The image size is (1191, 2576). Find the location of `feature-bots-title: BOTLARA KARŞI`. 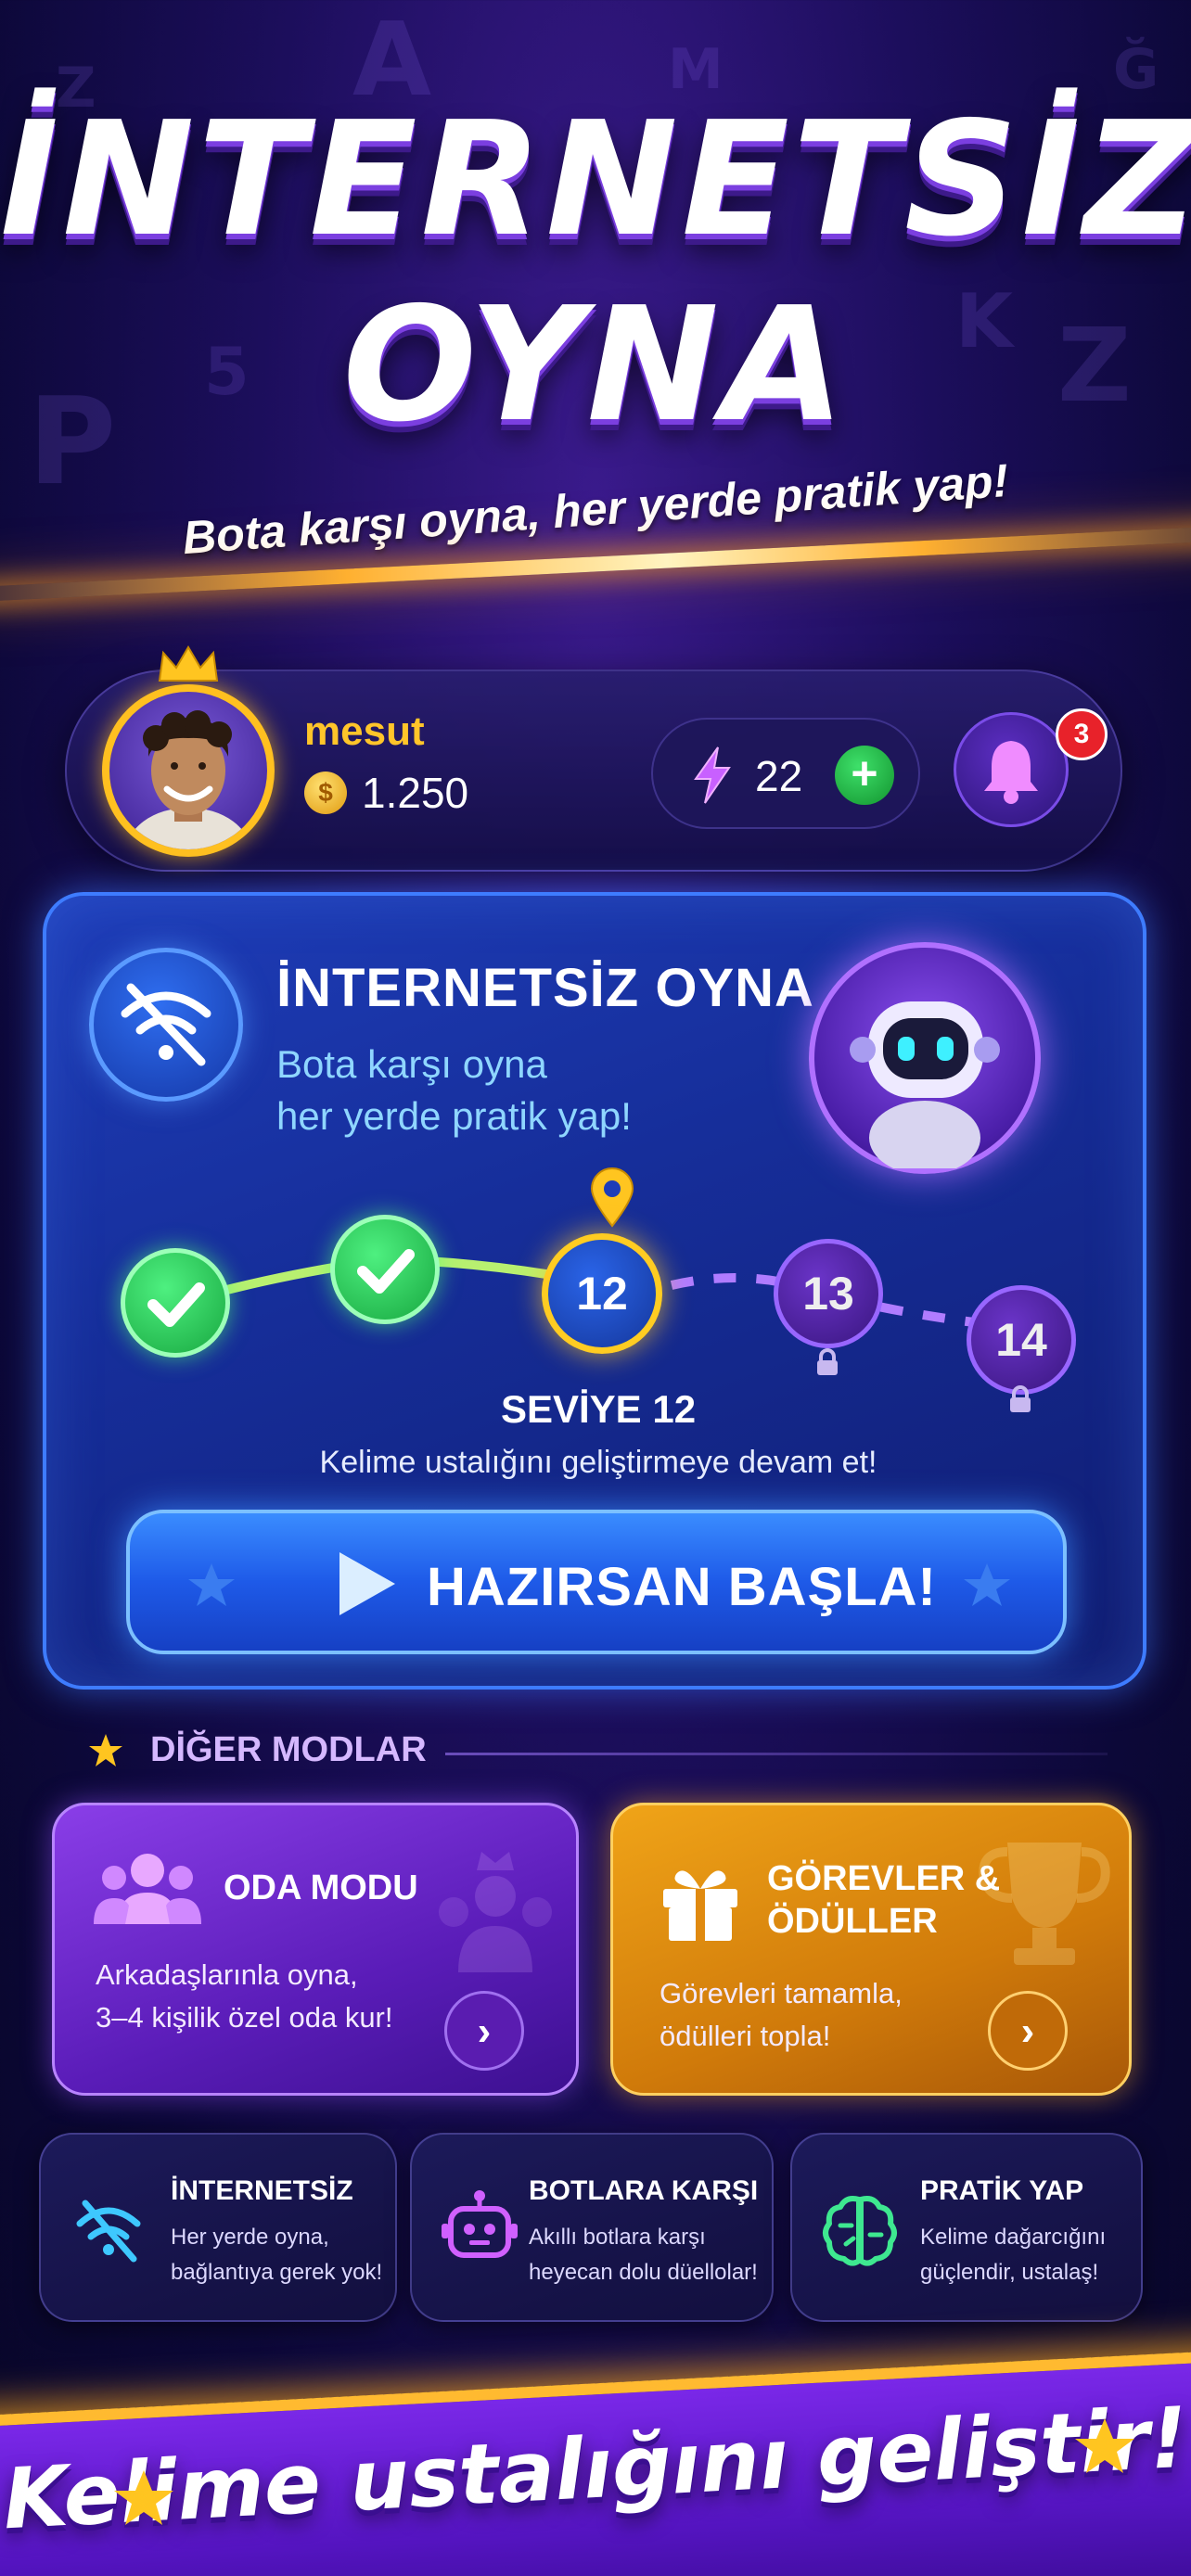

feature-bots-title: BOTLARA KARŞI is located at coordinates (644, 2191).